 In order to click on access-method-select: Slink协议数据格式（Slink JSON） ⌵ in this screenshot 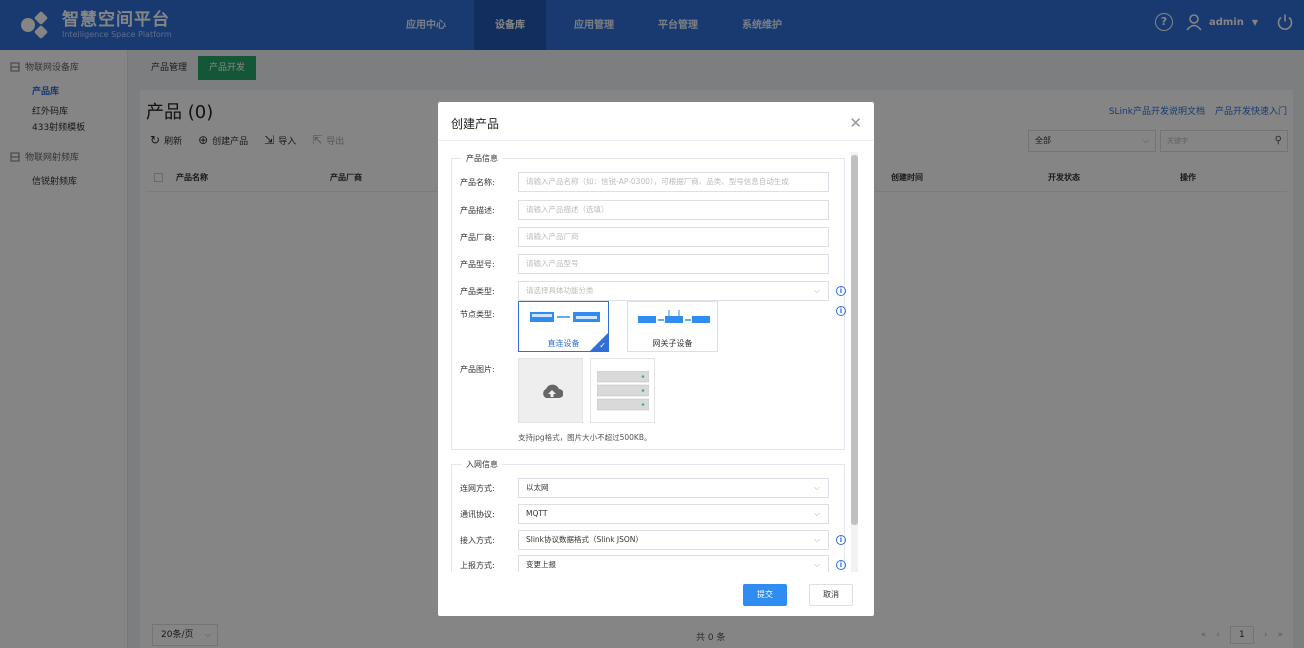, I will do `click(673, 540)`.